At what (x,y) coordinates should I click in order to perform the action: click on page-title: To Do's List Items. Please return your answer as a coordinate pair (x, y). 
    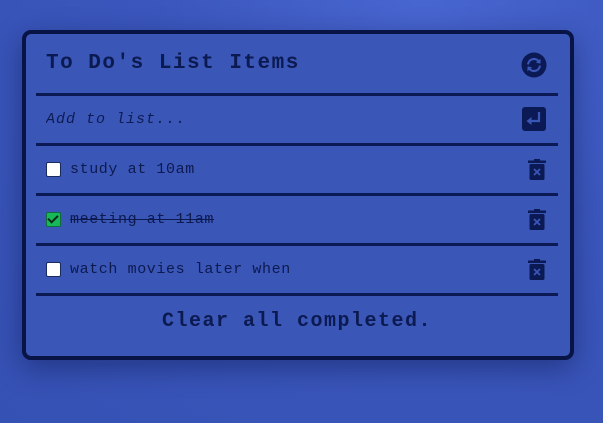
    Looking at the image, I should click on (173, 63).